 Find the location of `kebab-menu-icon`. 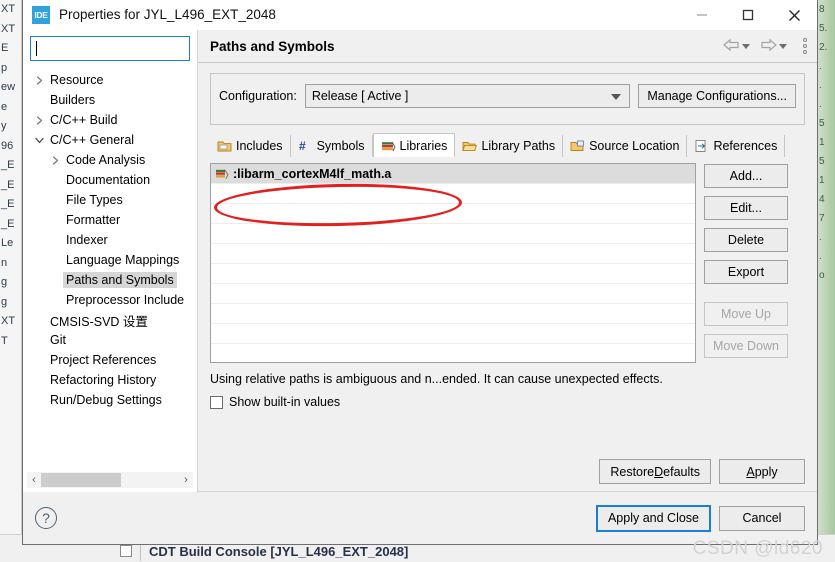

kebab-menu-icon is located at coordinates (805, 46).